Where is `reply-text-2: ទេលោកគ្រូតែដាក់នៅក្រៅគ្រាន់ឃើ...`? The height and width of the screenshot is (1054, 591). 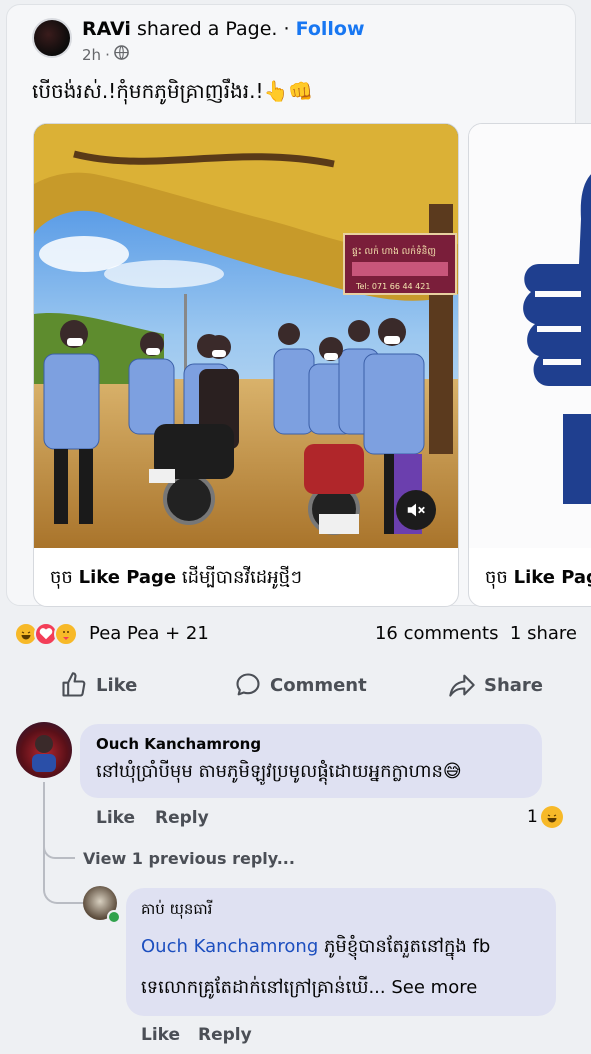
reply-text-2: ទេលោកគ្រូតែដាក់នៅក្រៅគ្រាន់ឃើ... is located at coordinates (263, 987).